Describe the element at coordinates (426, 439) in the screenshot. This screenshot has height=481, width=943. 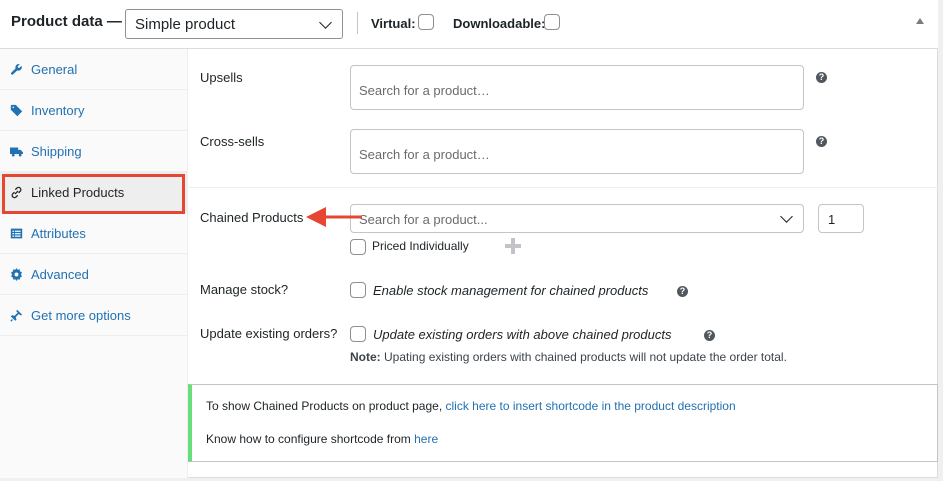
I see `configure-shortcode-link: here` at that location.